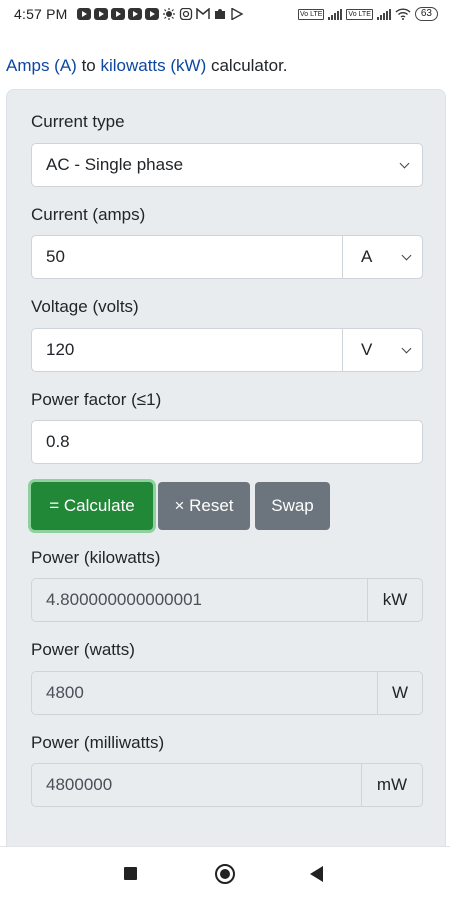 Image resolution: width=450 pixels, height=900 pixels. Describe the element at coordinates (124, 599) in the screenshot. I see `power-kilowatts-value: 4.800000000000001` at that location.